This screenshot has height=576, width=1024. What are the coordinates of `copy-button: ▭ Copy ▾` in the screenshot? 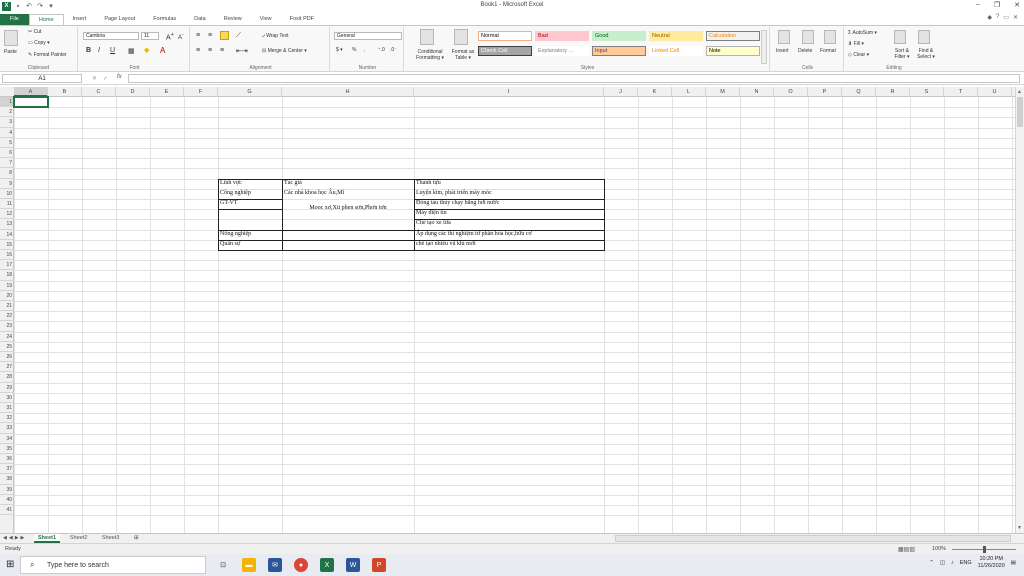 It's located at (39, 43).